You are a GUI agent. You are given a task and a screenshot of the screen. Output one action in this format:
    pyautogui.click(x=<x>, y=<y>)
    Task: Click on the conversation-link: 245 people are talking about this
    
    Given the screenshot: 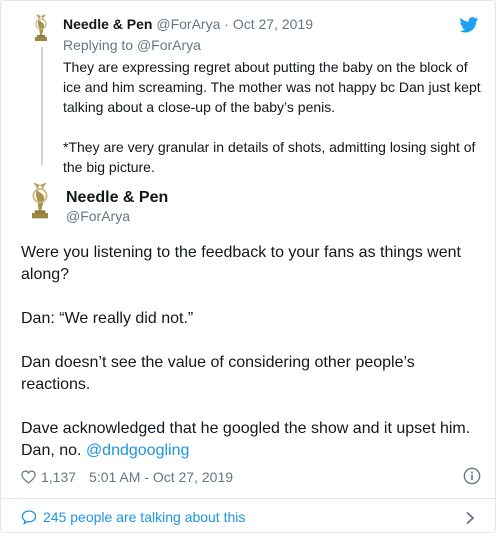 What is the action you would take?
    pyautogui.click(x=133, y=517)
    